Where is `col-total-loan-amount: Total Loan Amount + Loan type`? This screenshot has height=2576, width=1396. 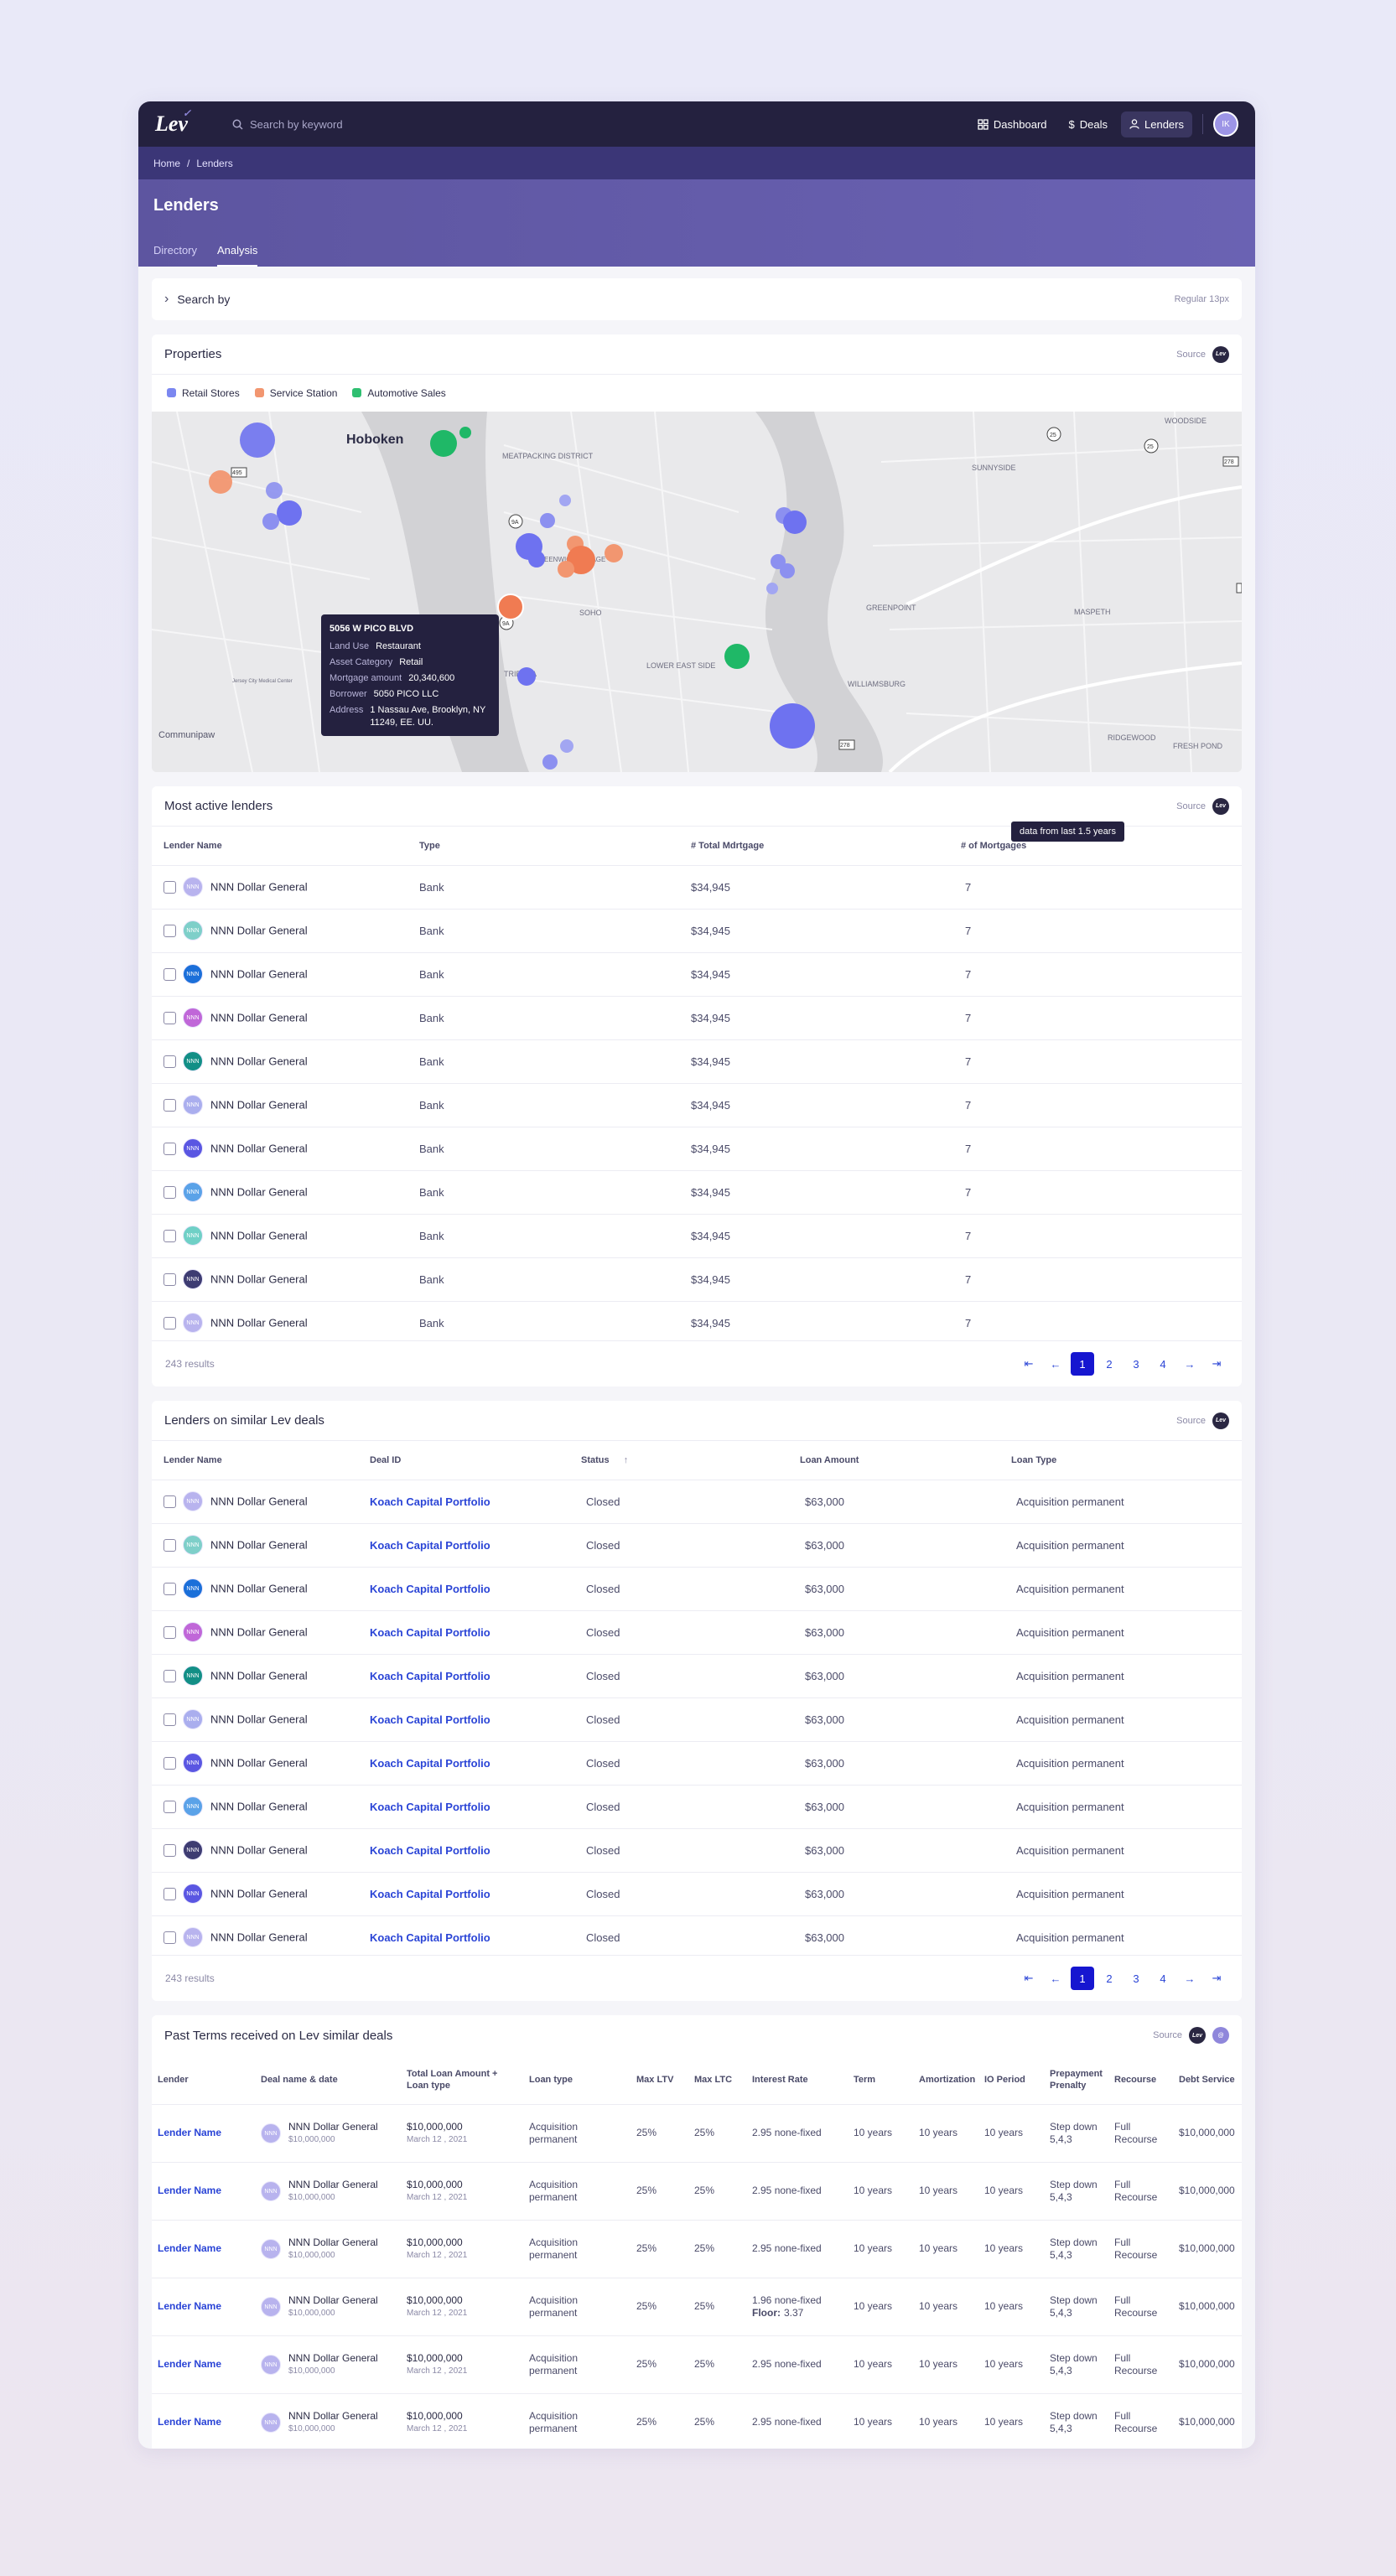
col-total-loan-amount: Total Loan Amount + Loan type is located at coordinates (462, 2080).